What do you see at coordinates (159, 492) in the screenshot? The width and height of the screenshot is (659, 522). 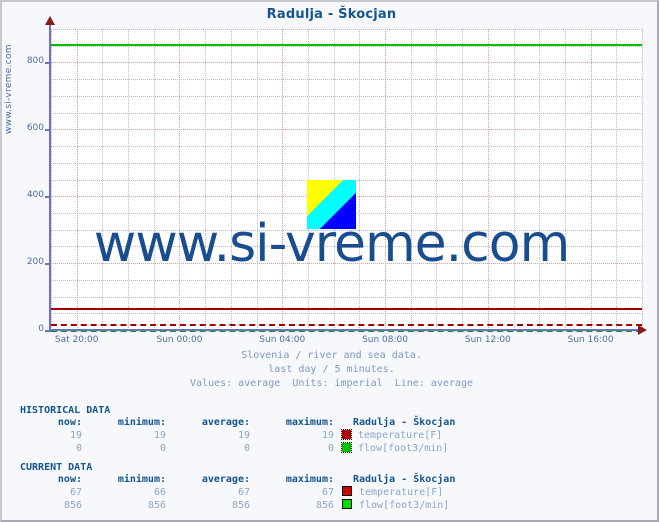 I see `cell-minimum: 66` at bounding box center [159, 492].